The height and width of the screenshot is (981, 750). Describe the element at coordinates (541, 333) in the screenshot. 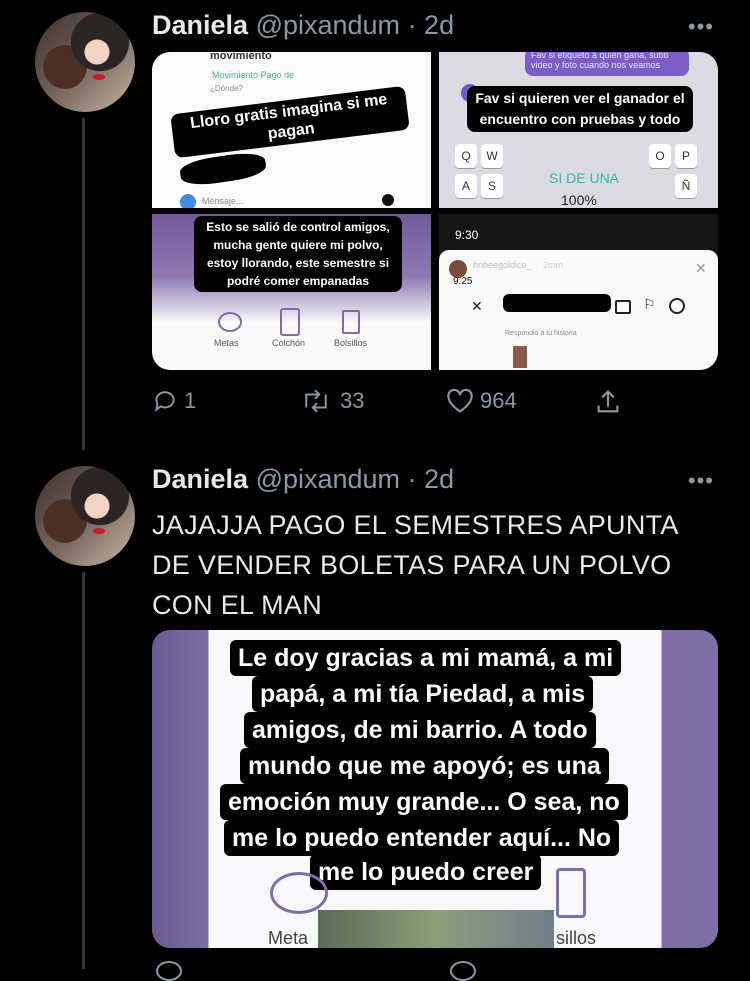

I see `reply-label: Respondió a tu historia` at that location.